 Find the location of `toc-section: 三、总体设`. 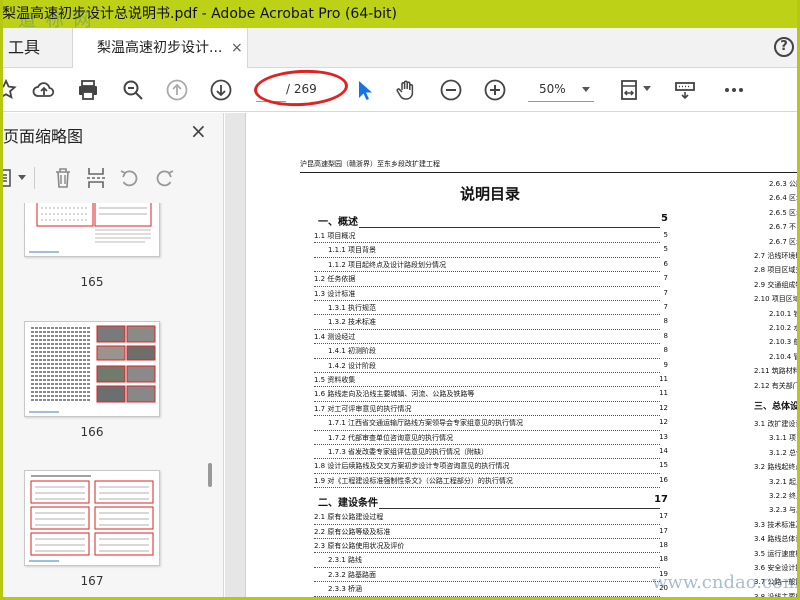

toc-section: 三、总体设 is located at coordinates (776, 405).